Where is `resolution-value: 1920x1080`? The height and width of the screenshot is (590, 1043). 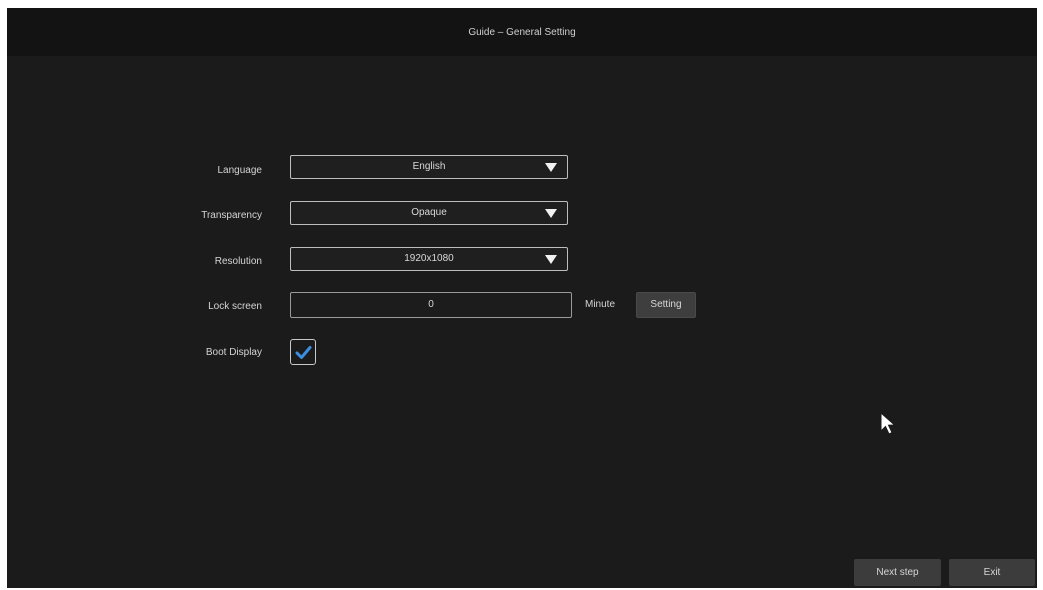 resolution-value: 1920x1080 is located at coordinates (429, 258).